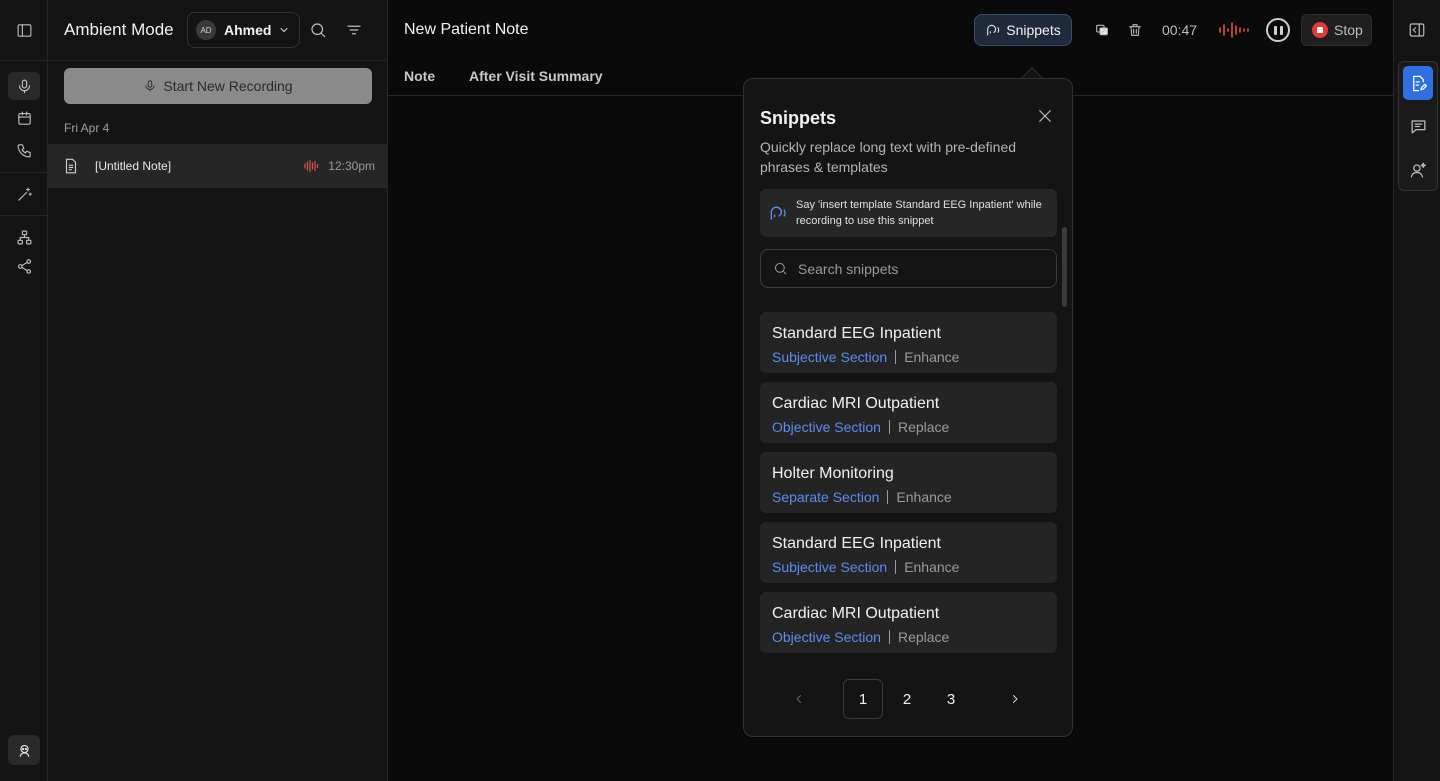 The image size is (1440, 781). What do you see at coordinates (228, 86) in the screenshot?
I see `start-recording-label: Start New Recording` at bounding box center [228, 86].